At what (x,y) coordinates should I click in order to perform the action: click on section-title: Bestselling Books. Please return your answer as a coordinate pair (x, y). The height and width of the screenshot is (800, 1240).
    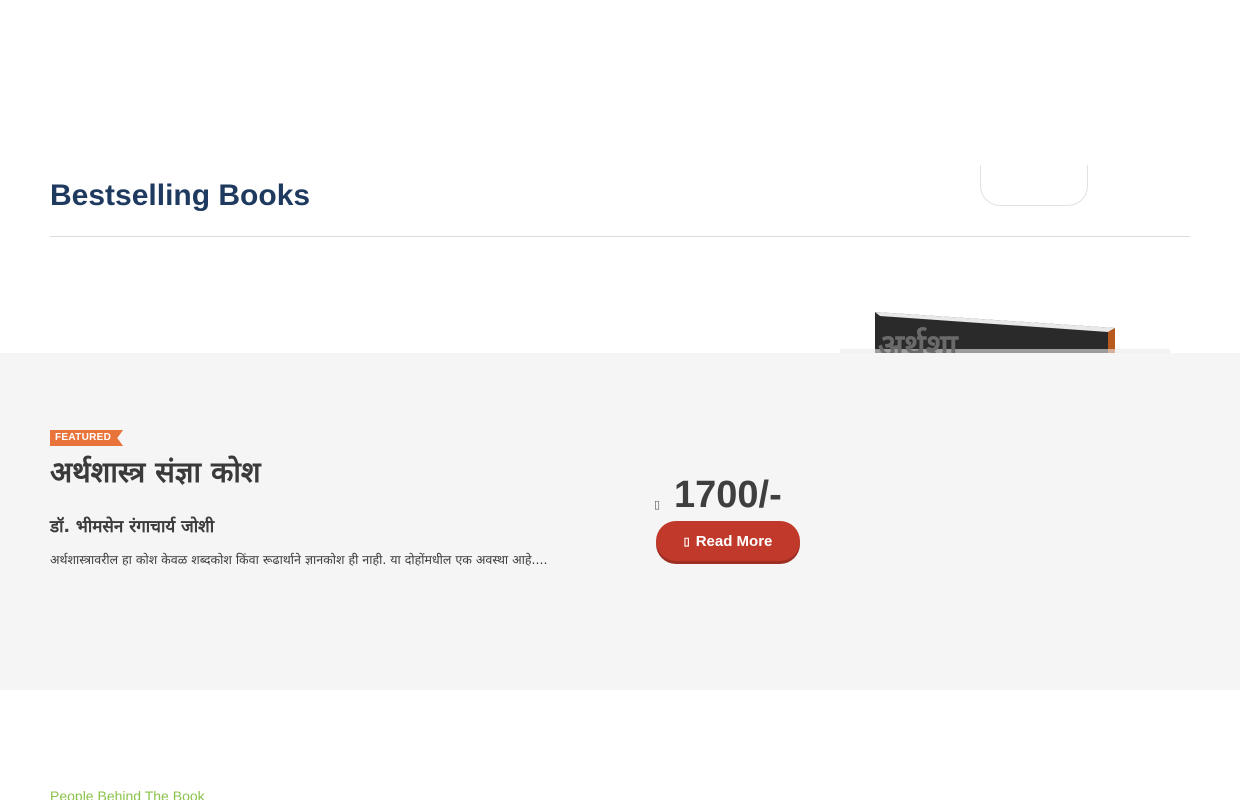
    Looking at the image, I should click on (180, 195).